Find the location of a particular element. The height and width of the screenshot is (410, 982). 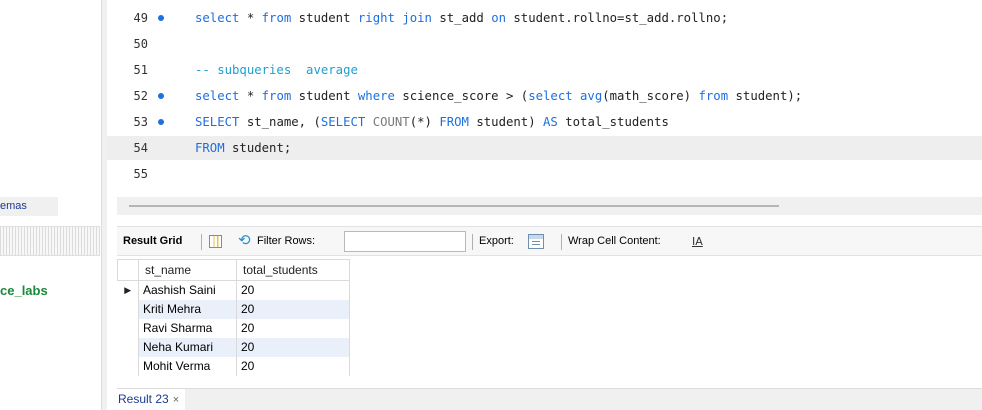

row-marker-header is located at coordinates (128, 270).